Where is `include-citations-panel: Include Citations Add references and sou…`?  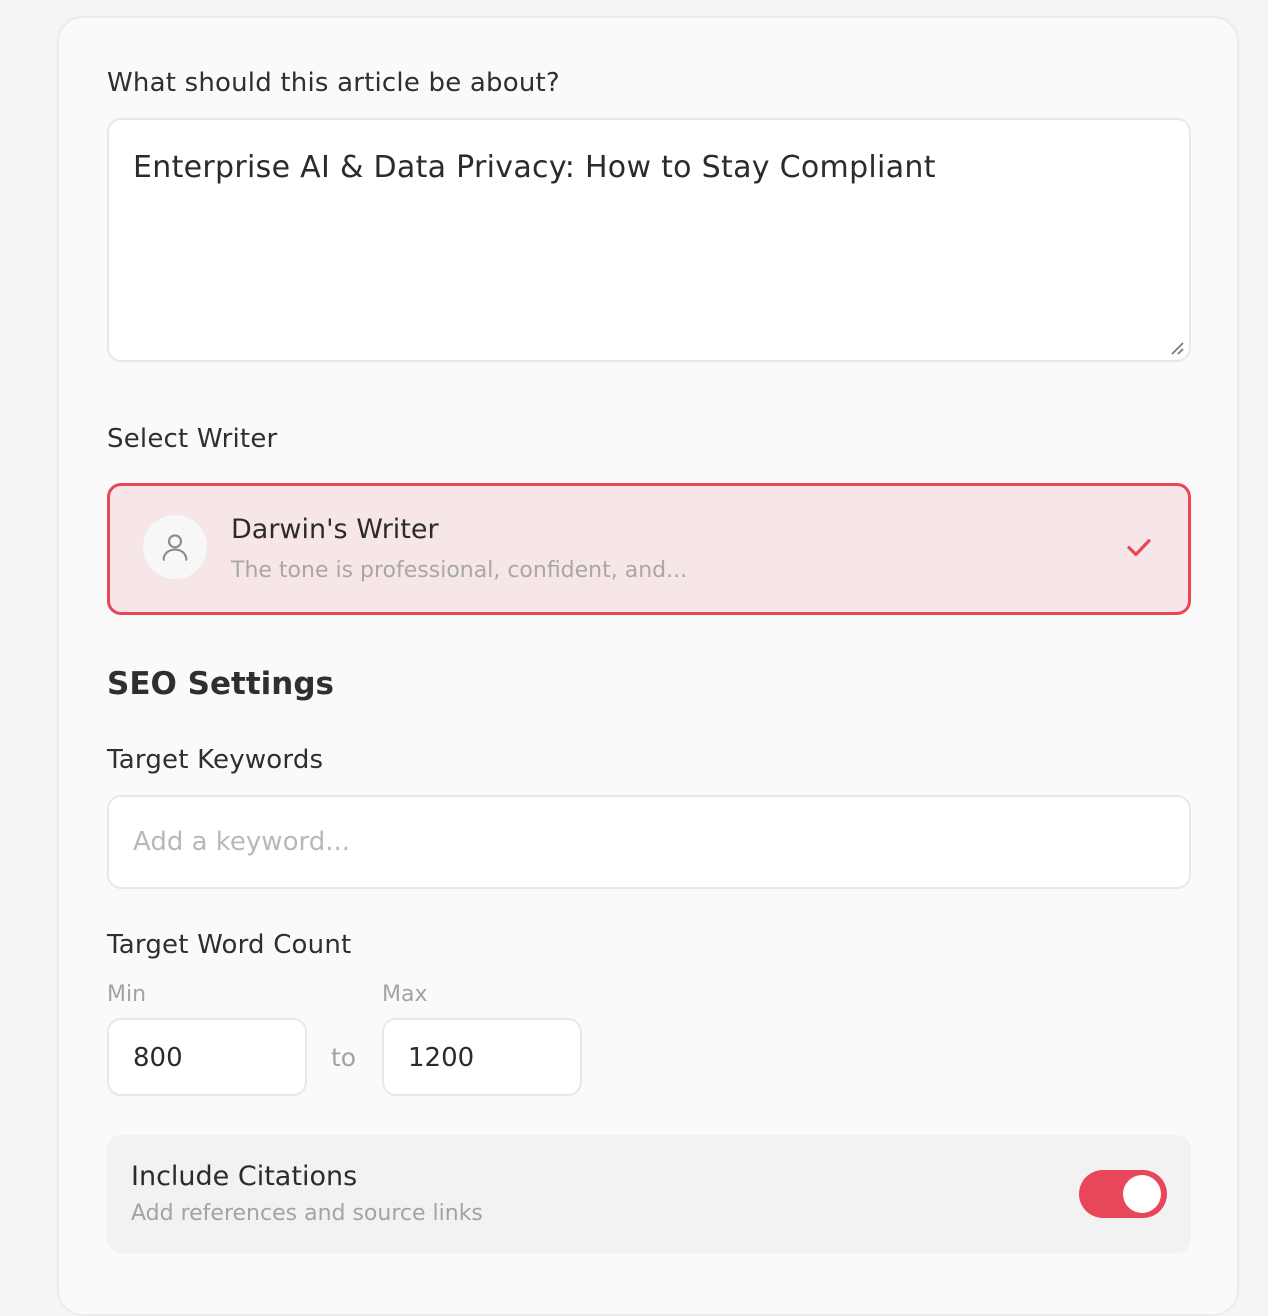
include-citations-panel: Include Citations Add references and sou… is located at coordinates (649, 1194).